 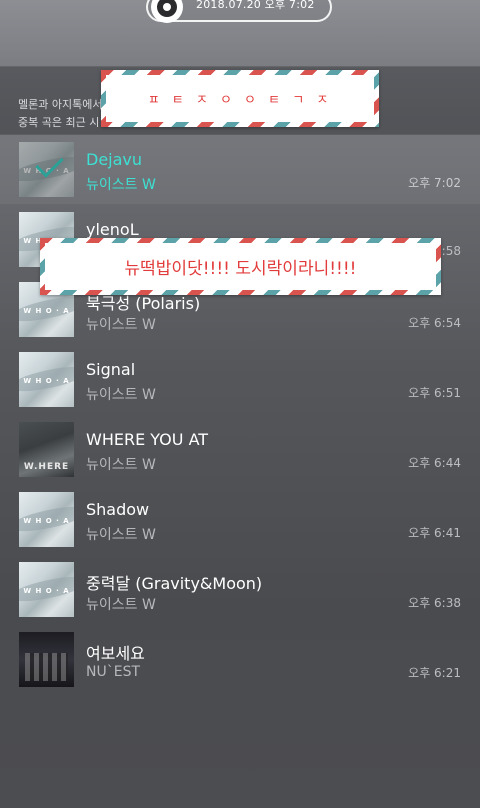 What do you see at coordinates (115, 653) in the screenshot?
I see `song-title: 여보세요` at bounding box center [115, 653].